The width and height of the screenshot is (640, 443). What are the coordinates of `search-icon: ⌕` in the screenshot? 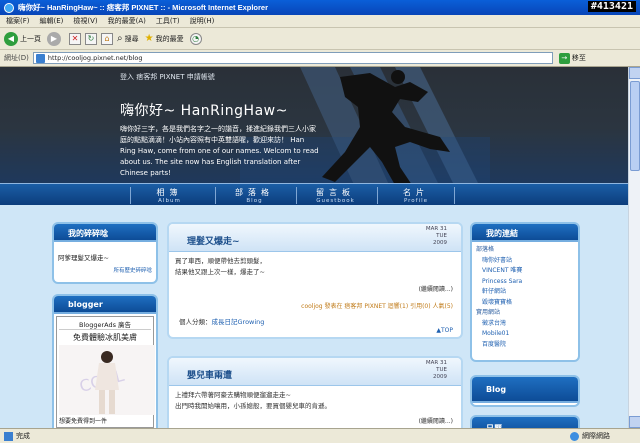 It's located at (120, 38).